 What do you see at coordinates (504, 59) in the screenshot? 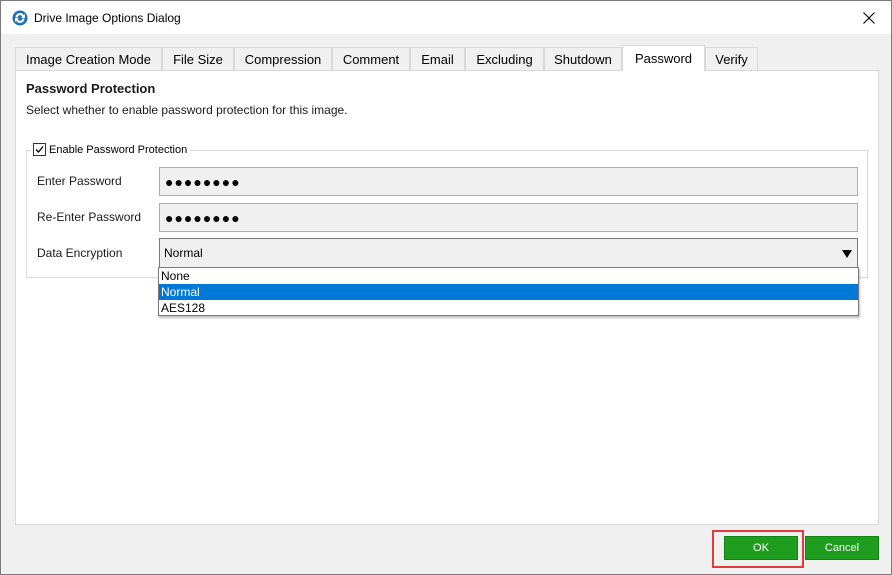
I see `tab-excluding: Excluding` at bounding box center [504, 59].